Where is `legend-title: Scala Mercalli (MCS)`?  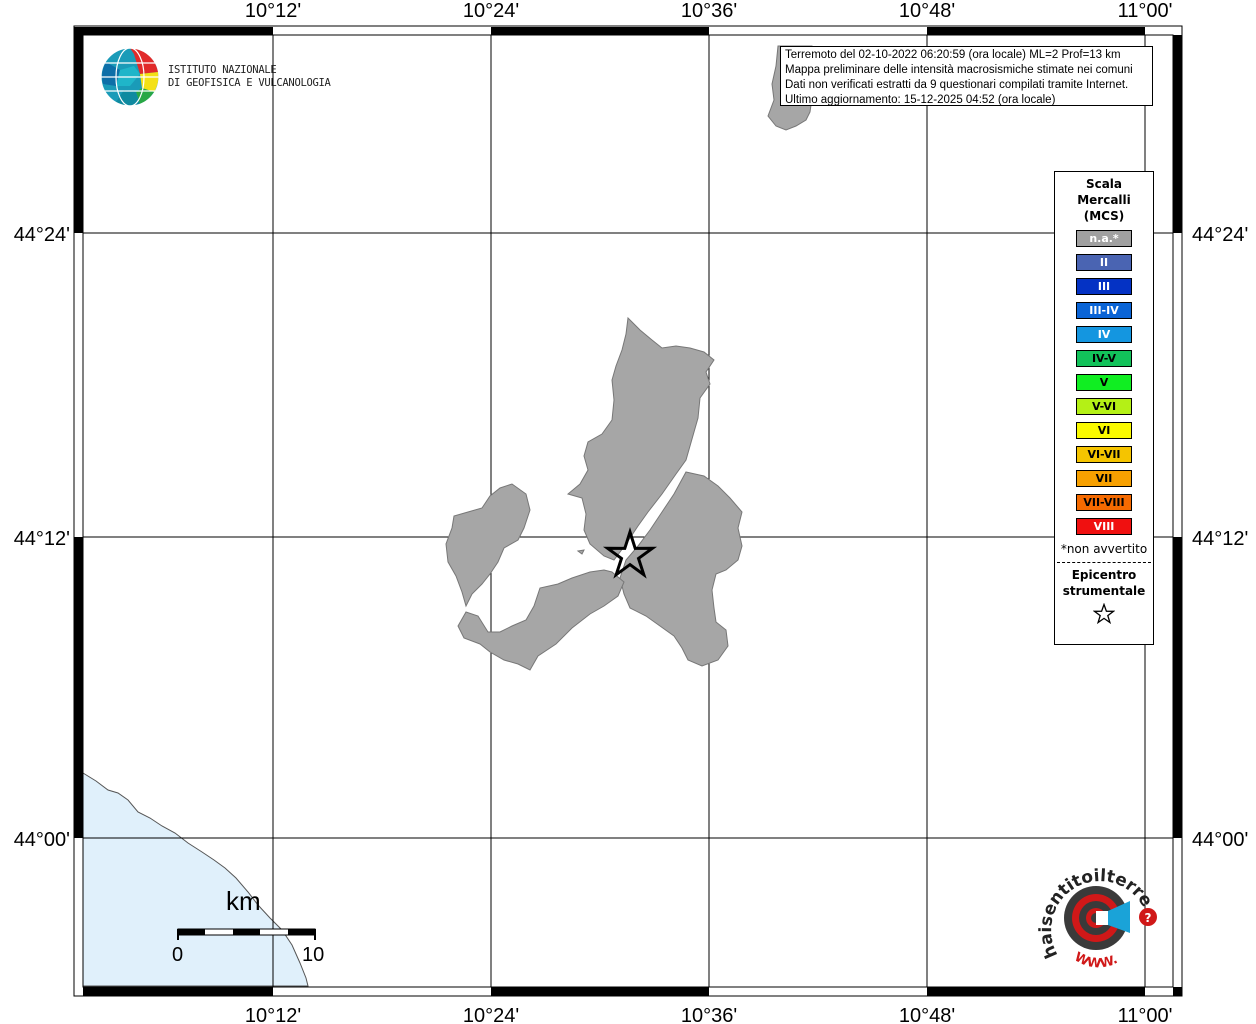
legend-title: Scala Mercalli (MCS) is located at coordinates (1104, 200).